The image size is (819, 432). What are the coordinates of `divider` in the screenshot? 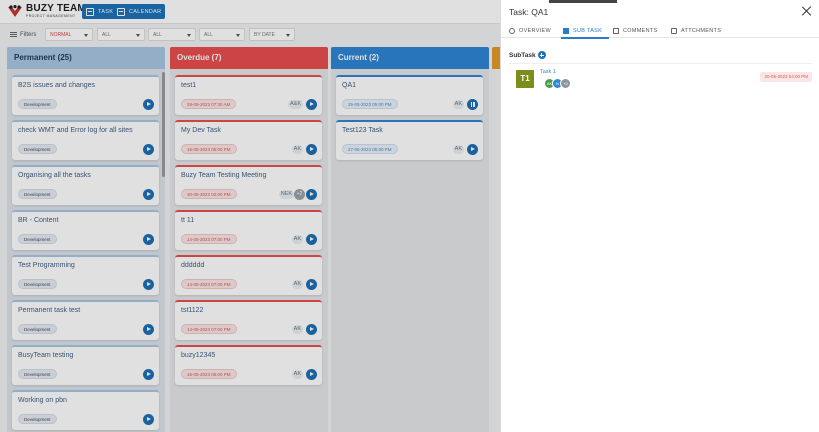 It's located at (660, 63).